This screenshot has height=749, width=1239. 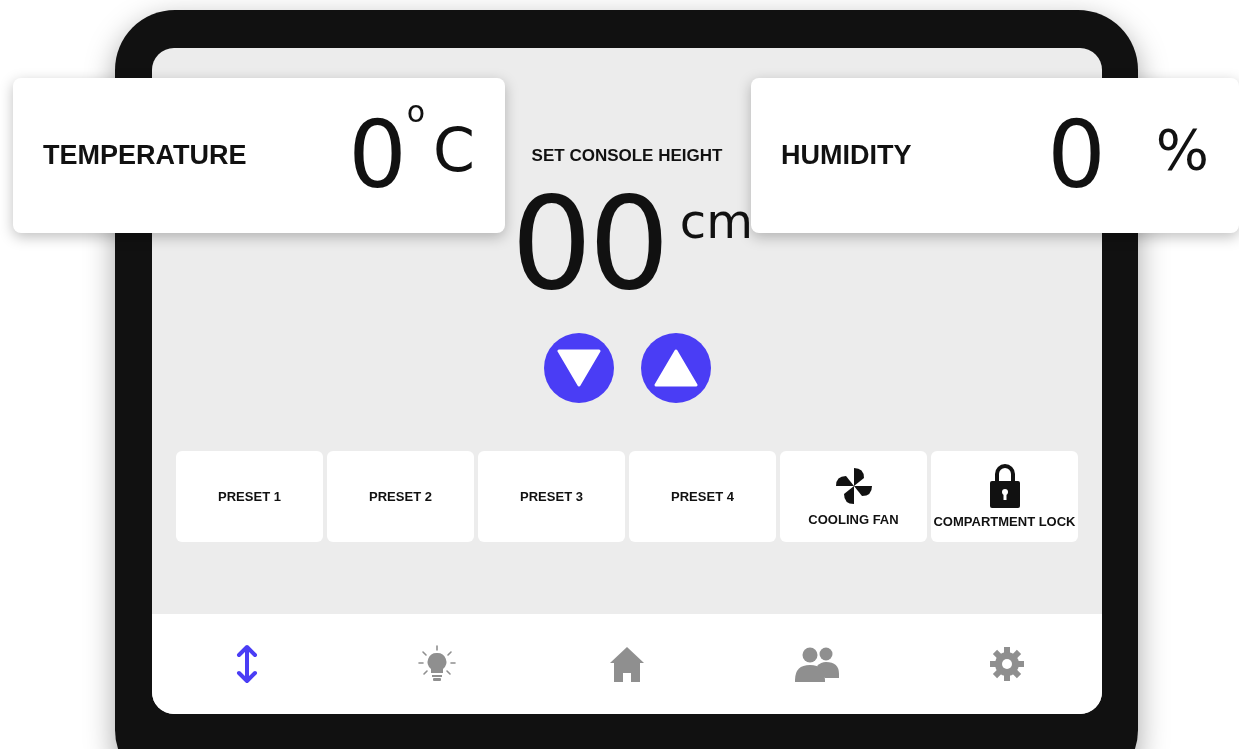 I want to click on vertical-arrows-icon, so click(x=247, y=664).